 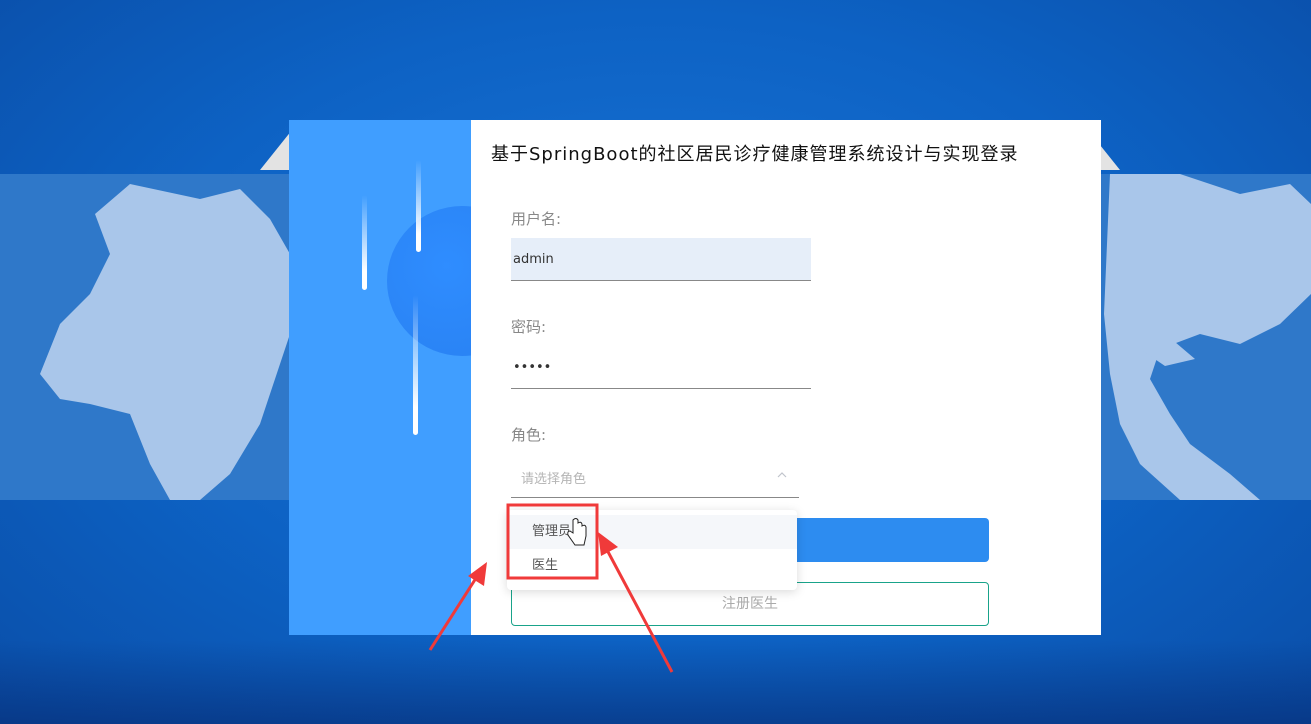 I want to click on map-land-africa-europe, so click(x=170, y=342).